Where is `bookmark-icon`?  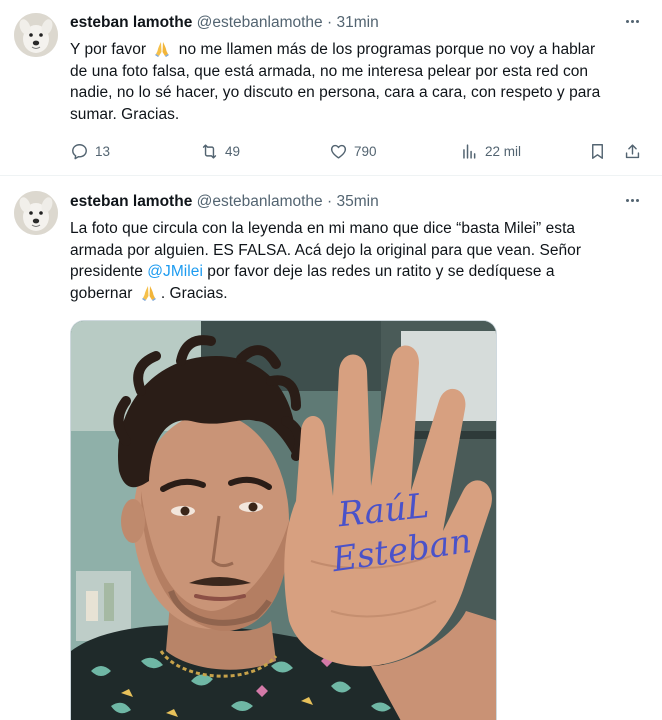
bookmark-icon is located at coordinates (597, 151).